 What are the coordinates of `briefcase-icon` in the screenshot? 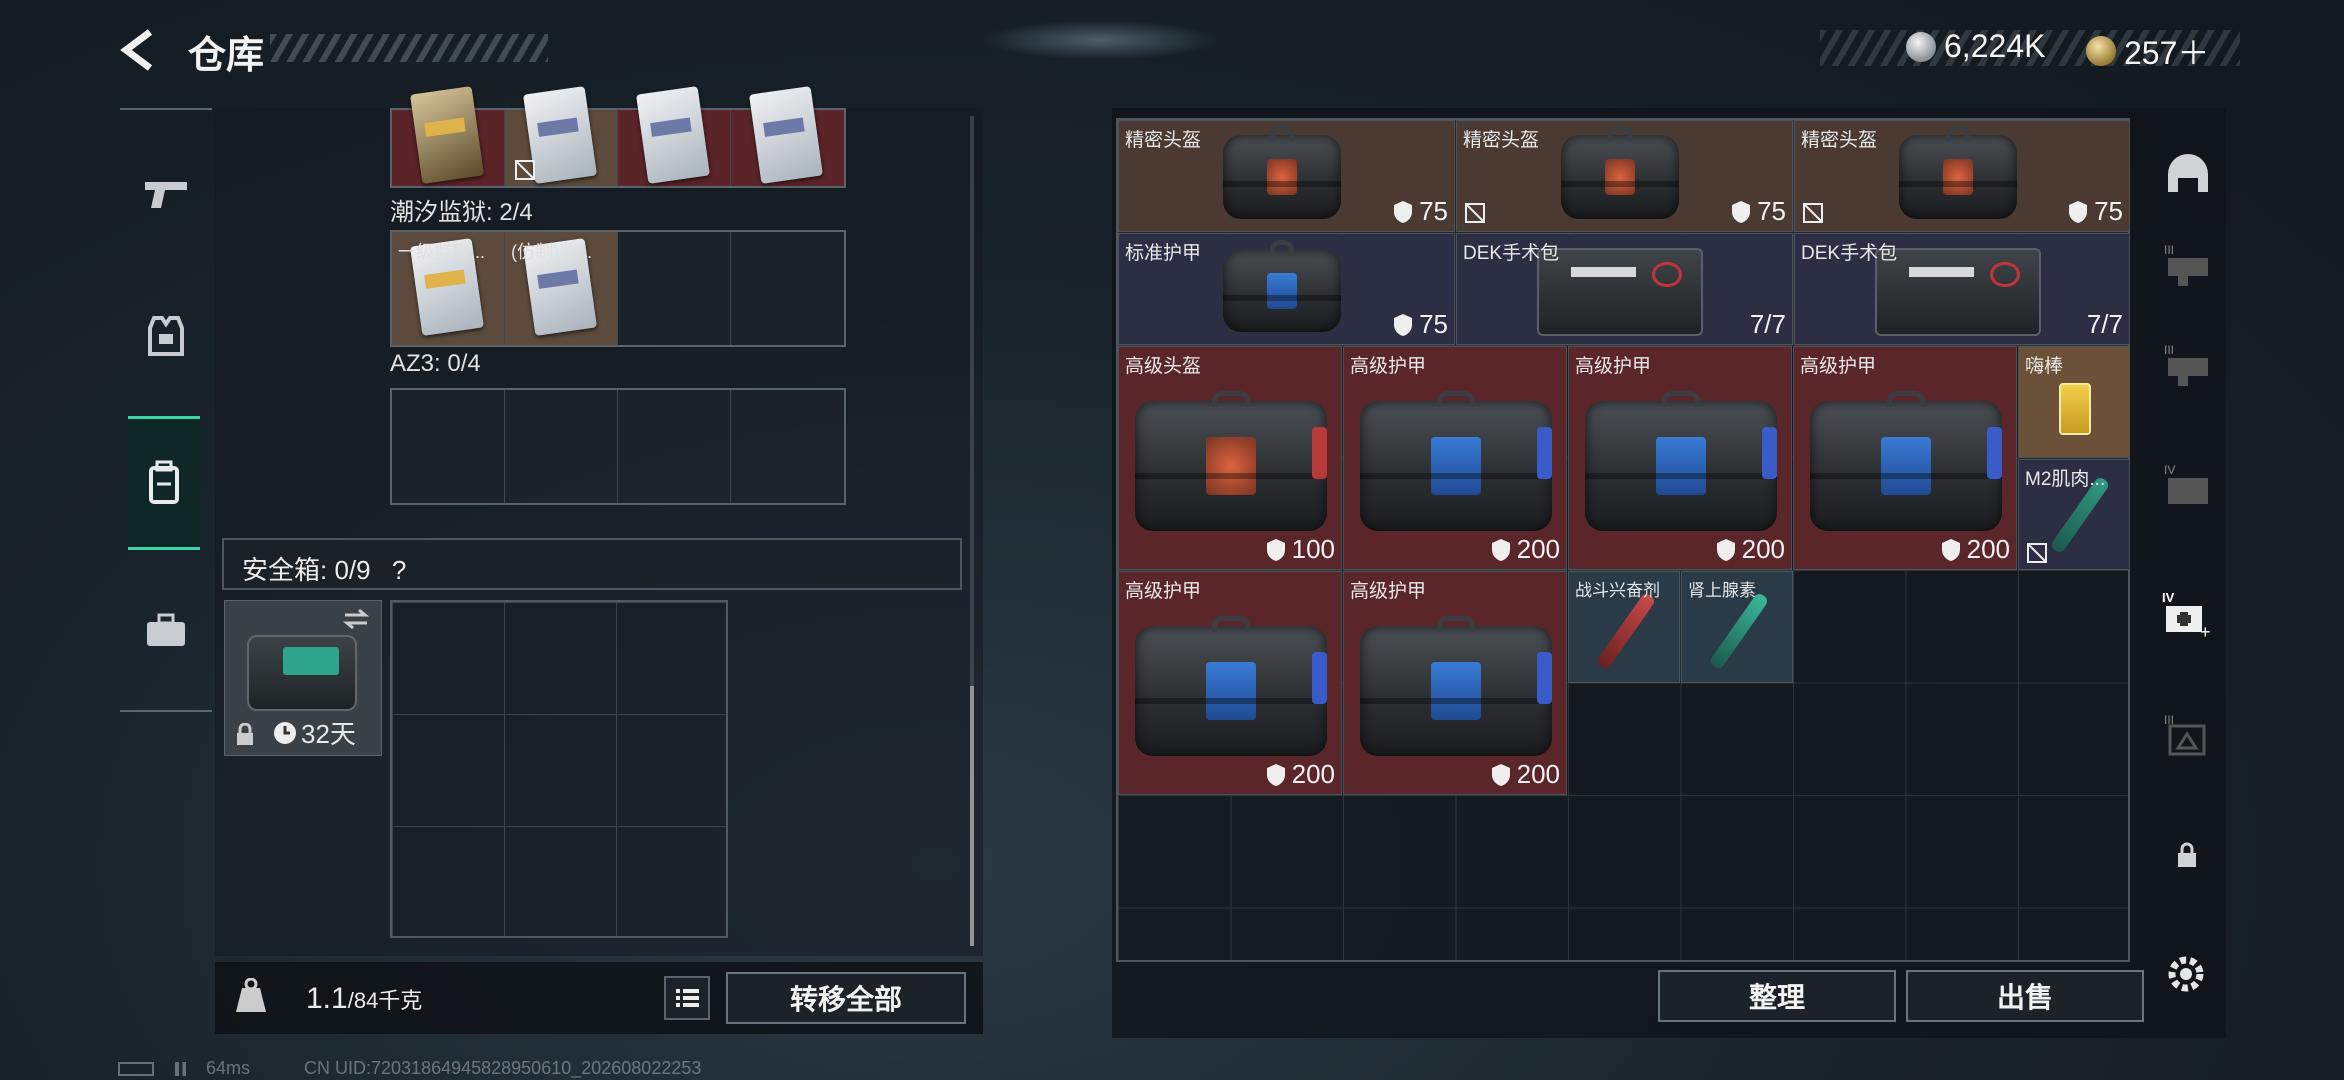 It's located at (166, 629).